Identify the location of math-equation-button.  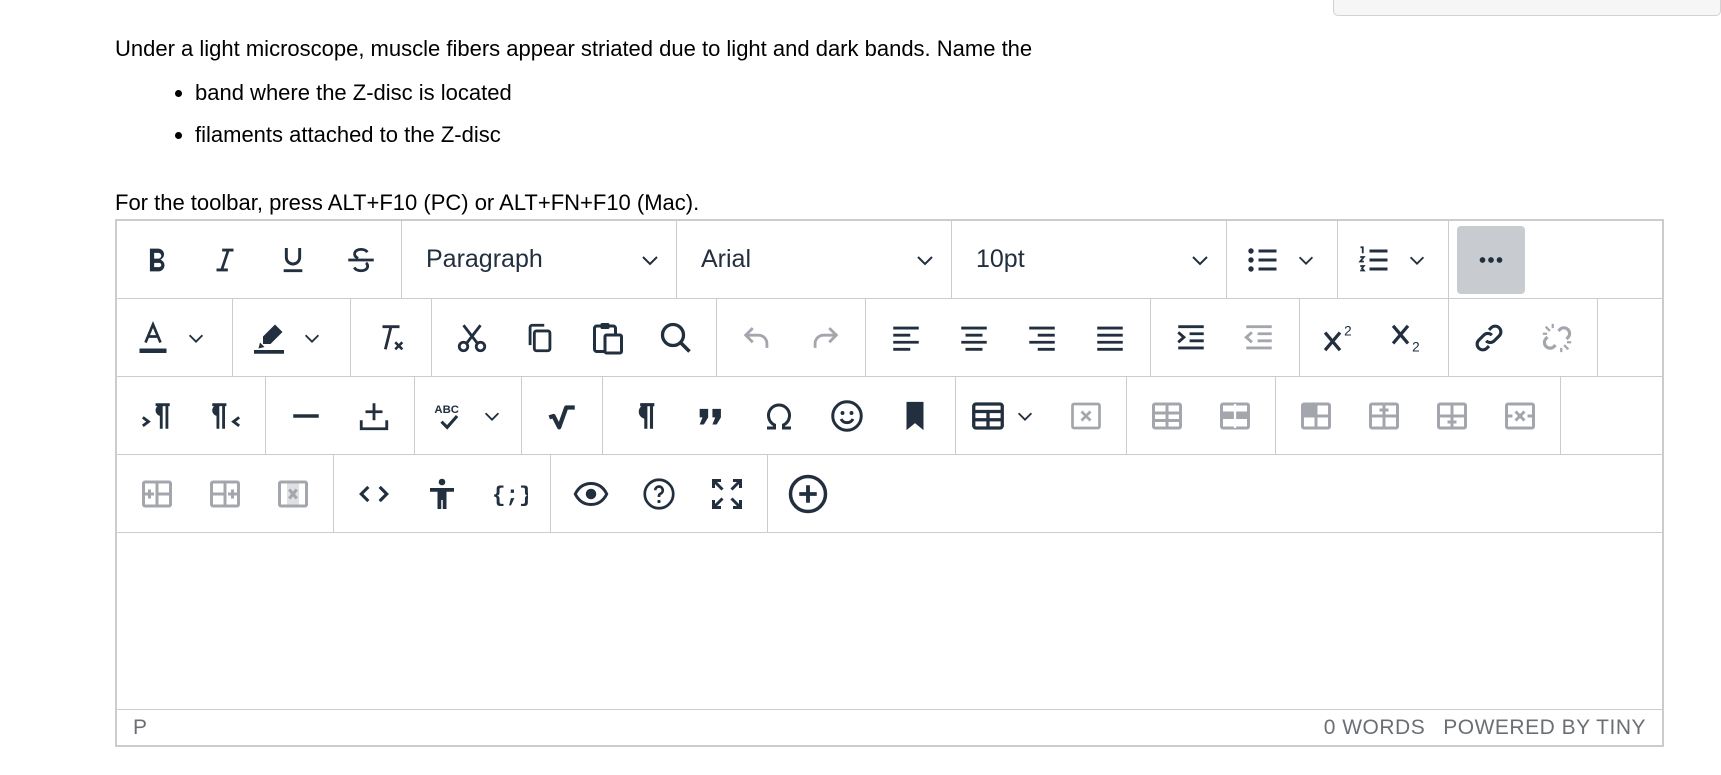
(562, 416).